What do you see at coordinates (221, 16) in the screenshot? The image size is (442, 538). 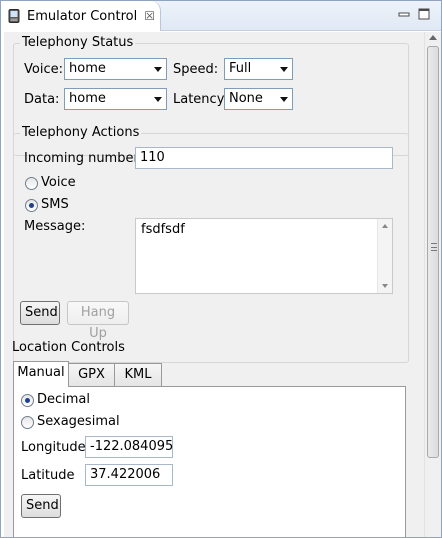 I see `view-tab-bar: Emulator Control ☒` at bounding box center [221, 16].